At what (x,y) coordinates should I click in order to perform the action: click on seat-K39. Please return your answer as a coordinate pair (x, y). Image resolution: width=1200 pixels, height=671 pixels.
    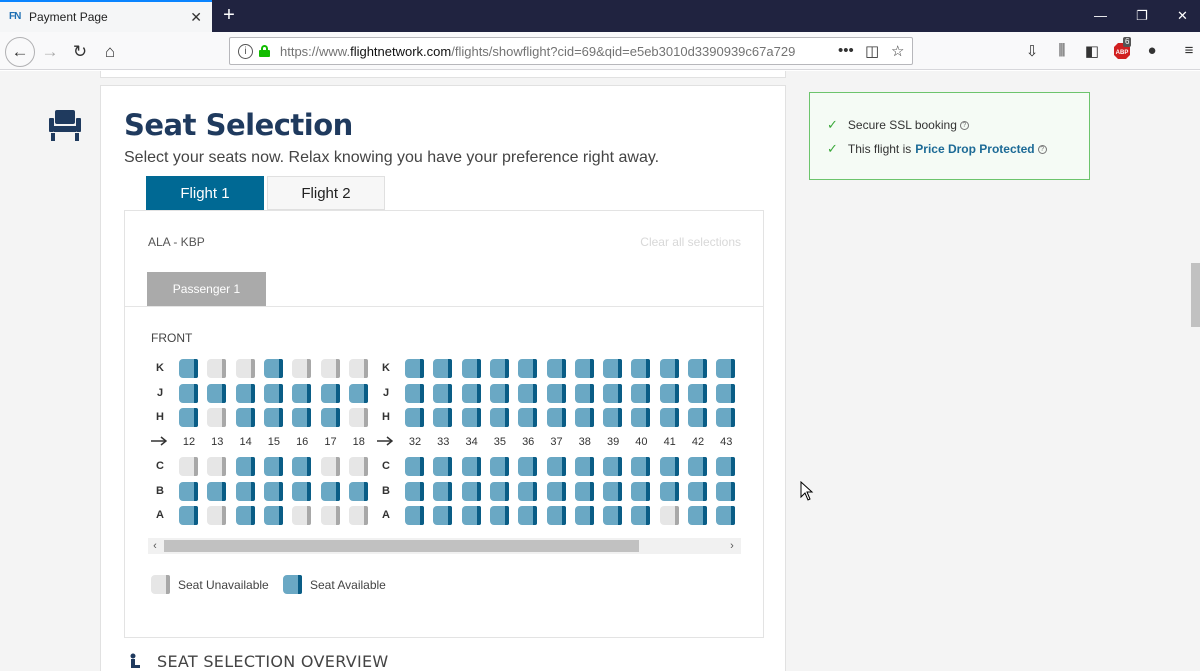
    Looking at the image, I should click on (613, 368).